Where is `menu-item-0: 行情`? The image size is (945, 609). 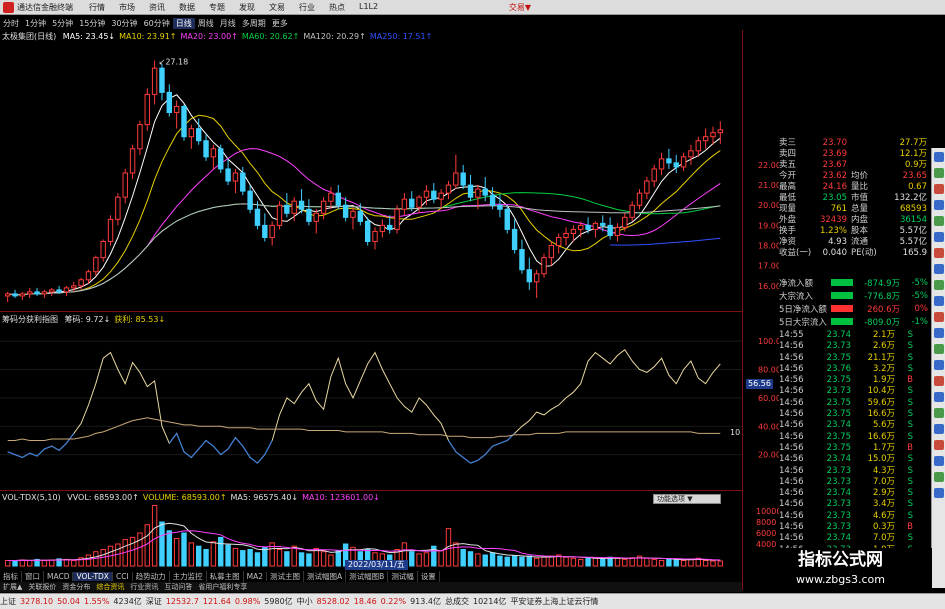 menu-item-0: 行情 is located at coordinates (97, 7).